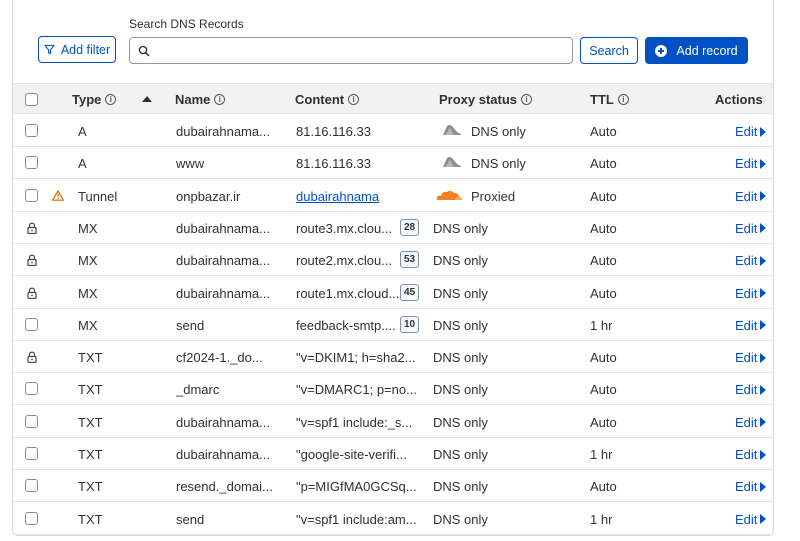  I want to click on column-ttl: TTL i, so click(609, 99).